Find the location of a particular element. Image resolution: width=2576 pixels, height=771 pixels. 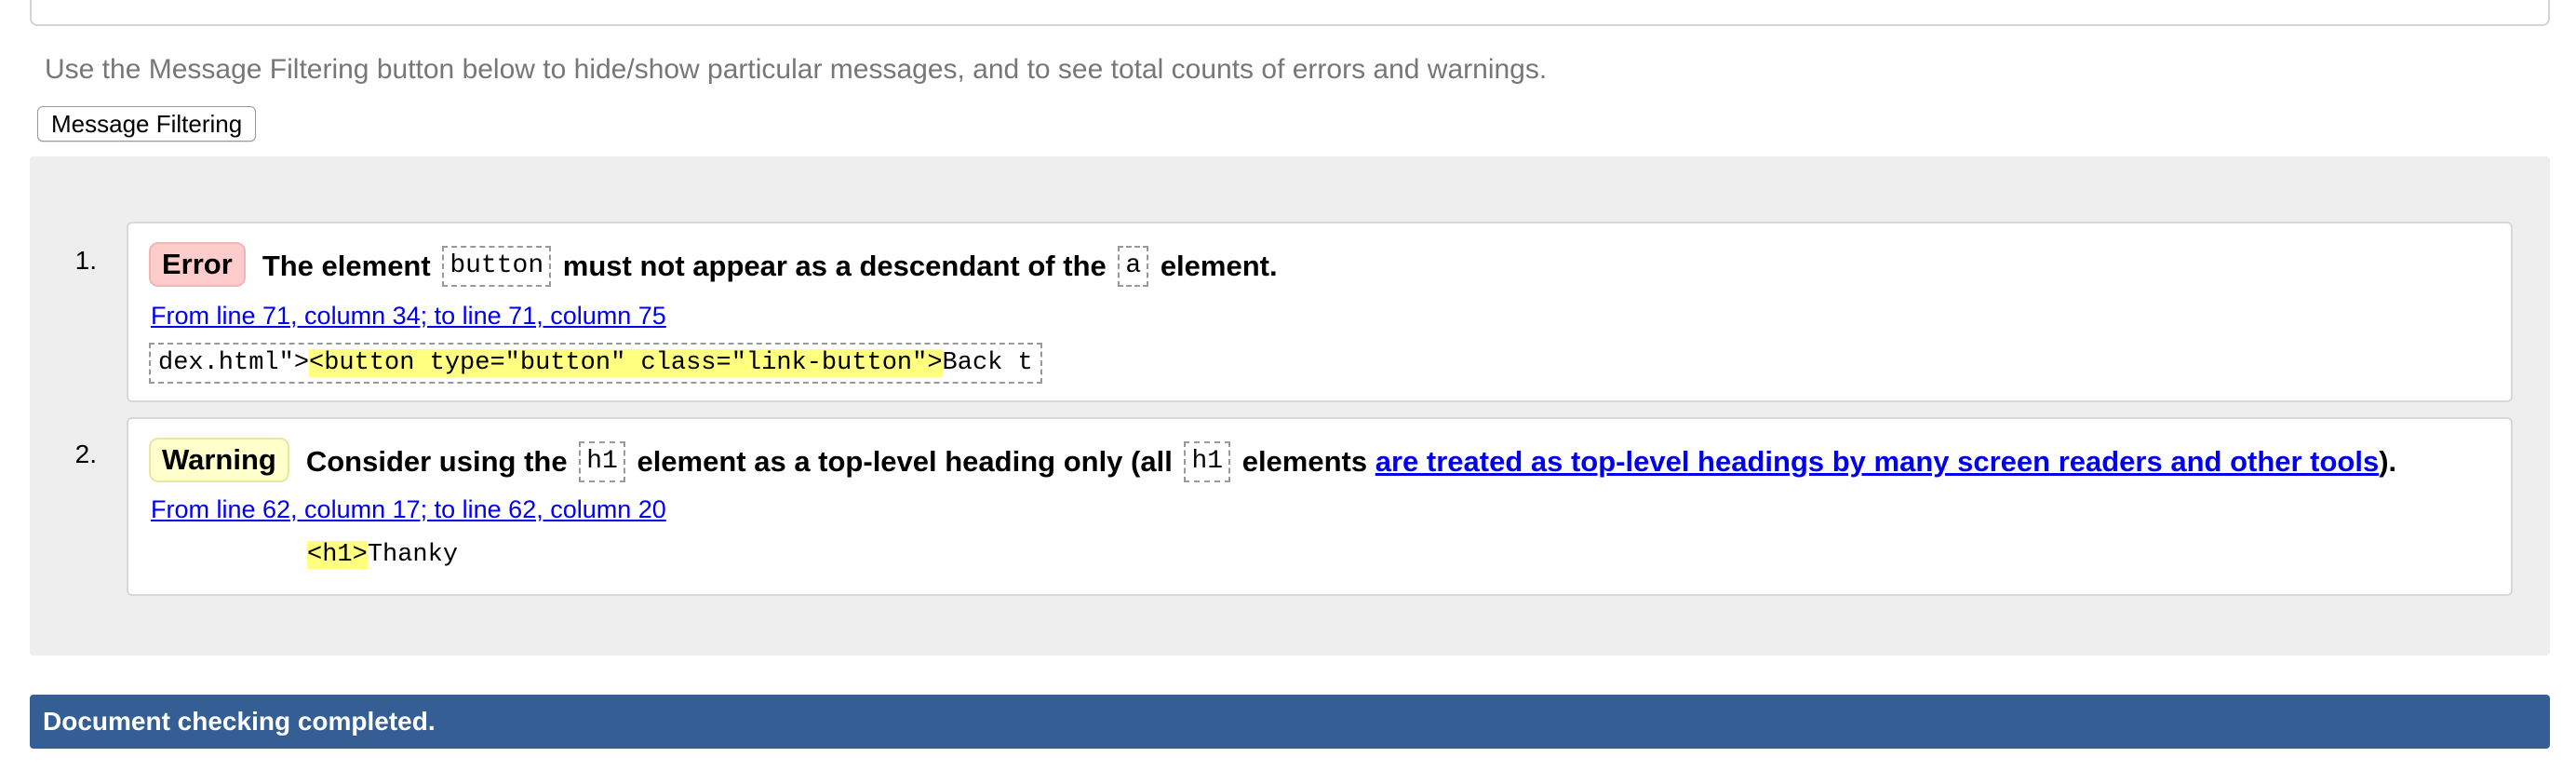

code-element-name: button is located at coordinates (497, 266).